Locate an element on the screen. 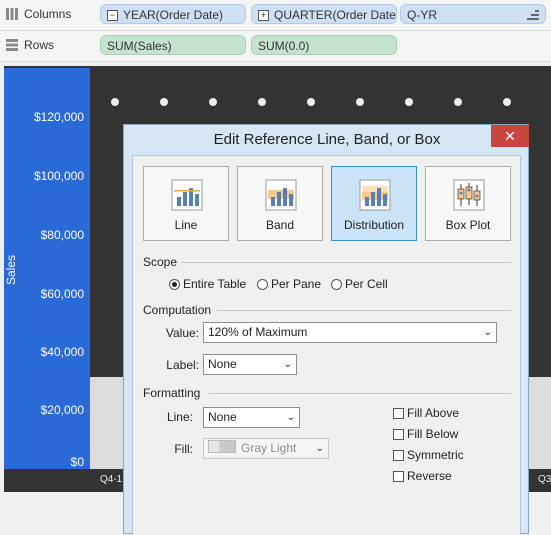  value-select: 120% of Maximum ⌄ is located at coordinates (350, 332).